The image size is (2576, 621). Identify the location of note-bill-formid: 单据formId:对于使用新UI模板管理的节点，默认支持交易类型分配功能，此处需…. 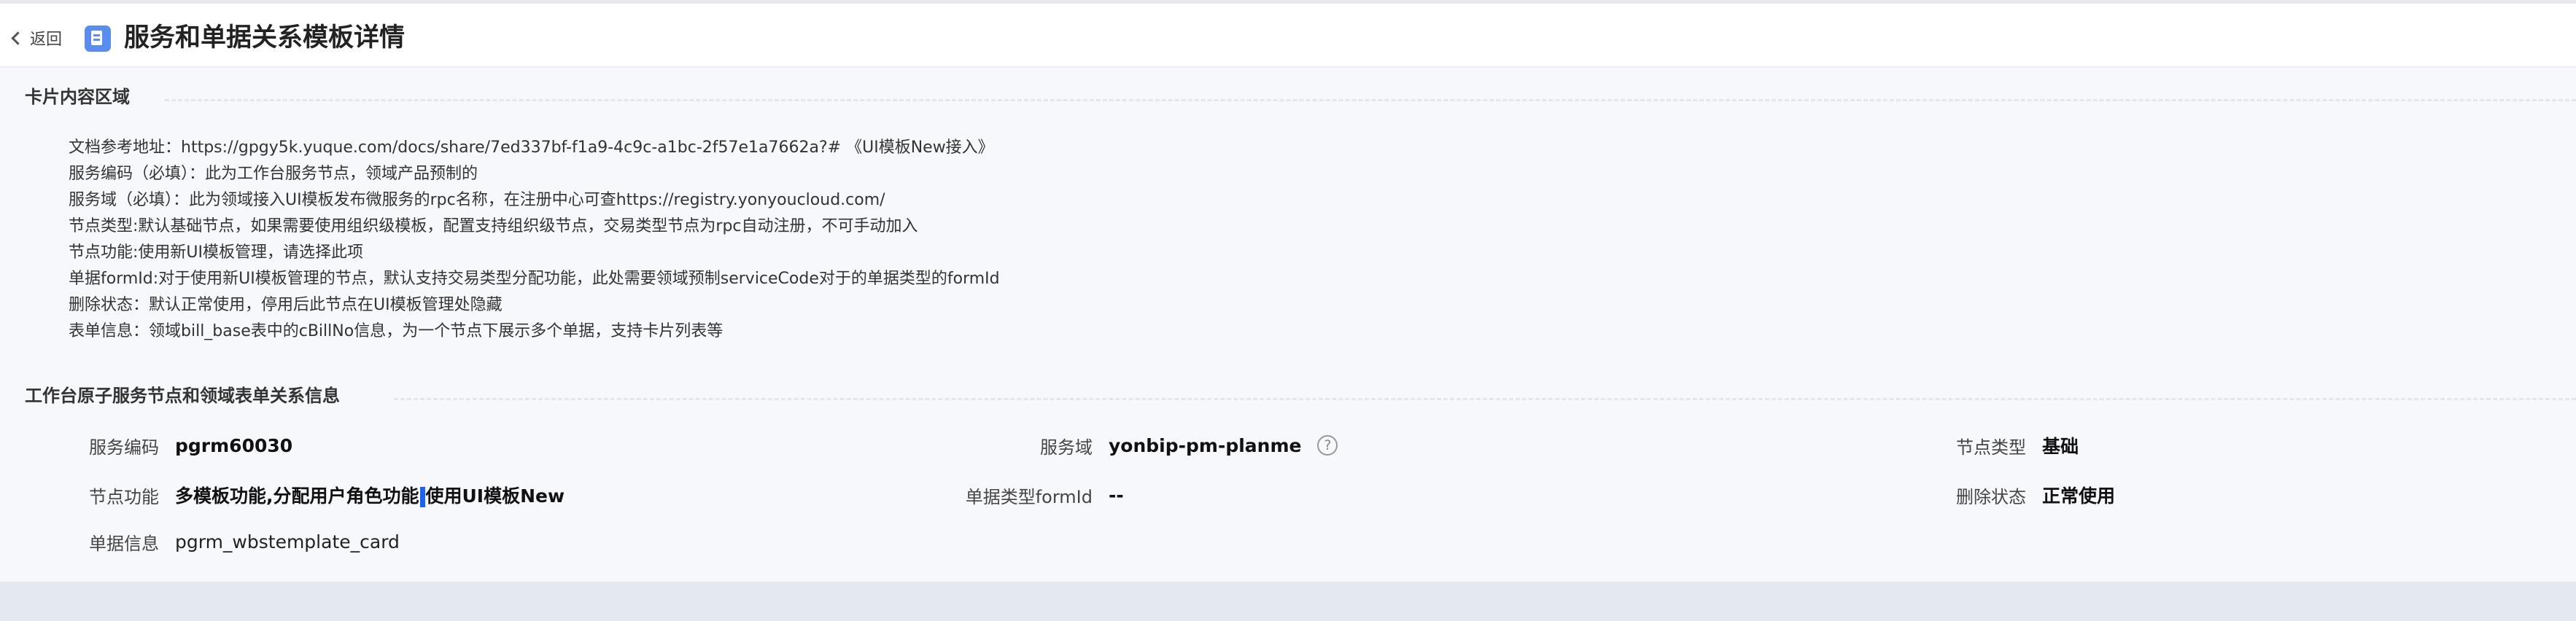
(535, 279).